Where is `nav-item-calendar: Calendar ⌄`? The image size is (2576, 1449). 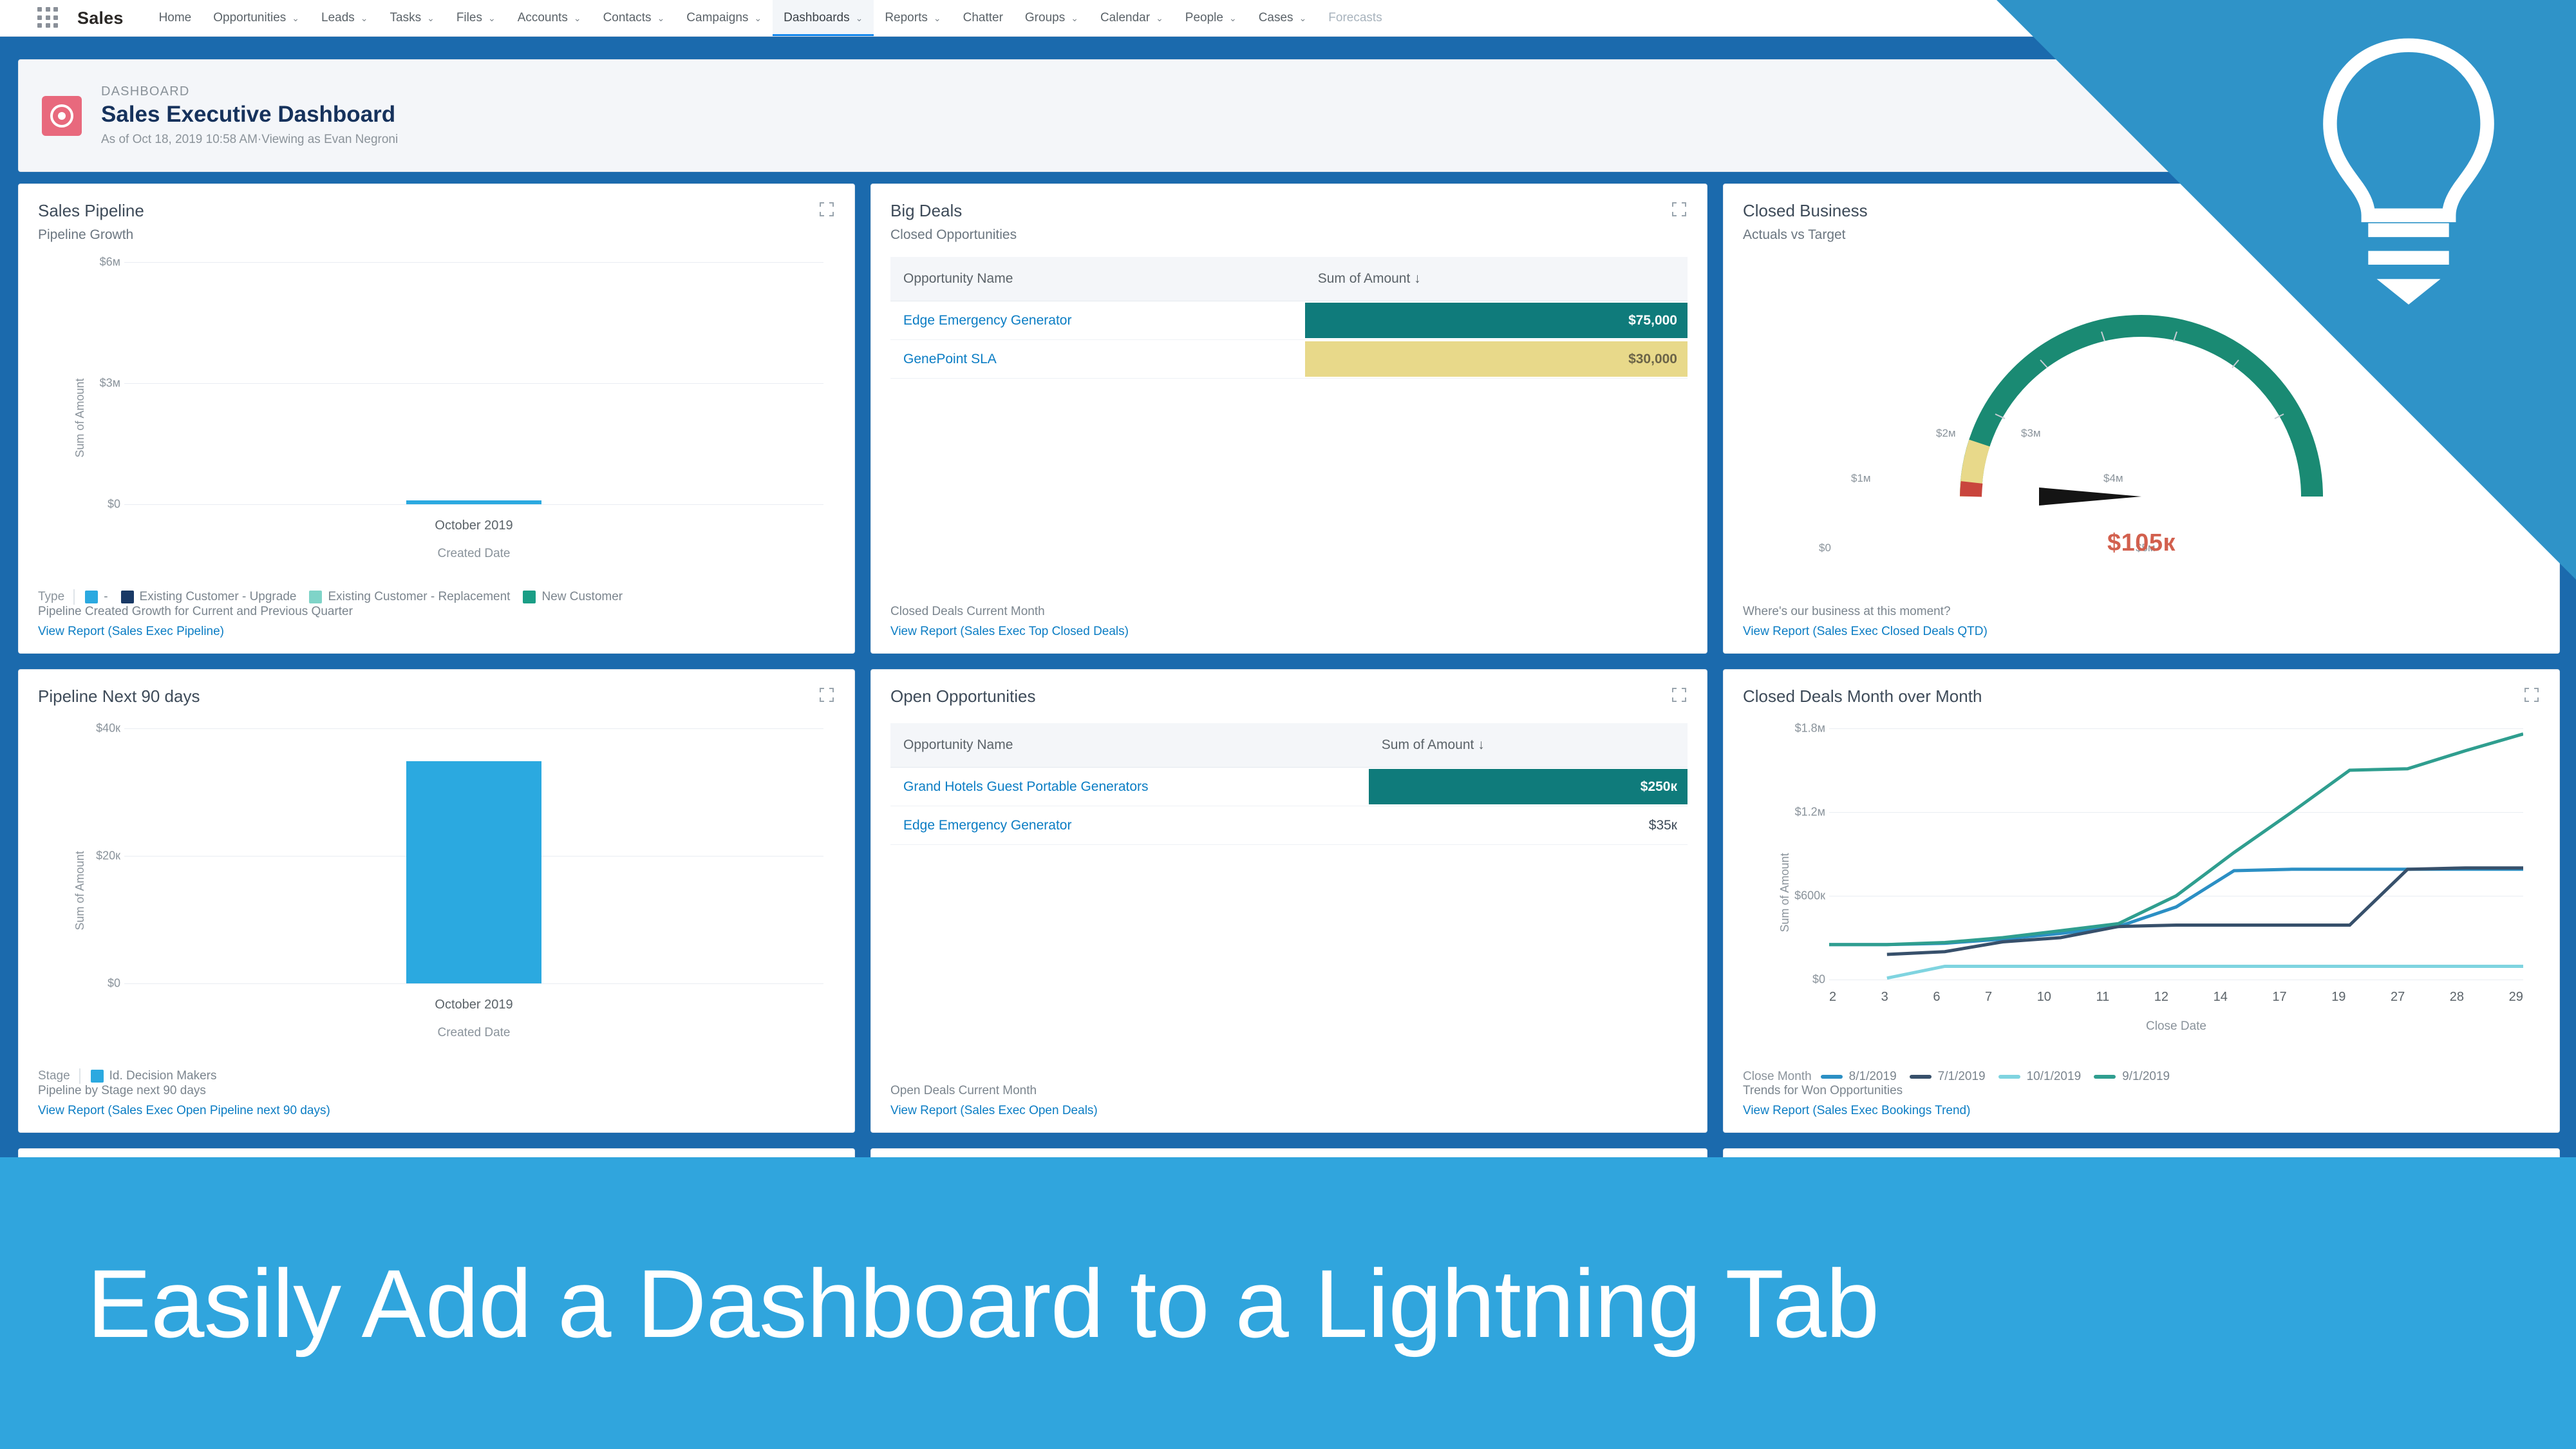 nav-item-calendar: Calendar ⌄ is located at coordinates (1131, 18).